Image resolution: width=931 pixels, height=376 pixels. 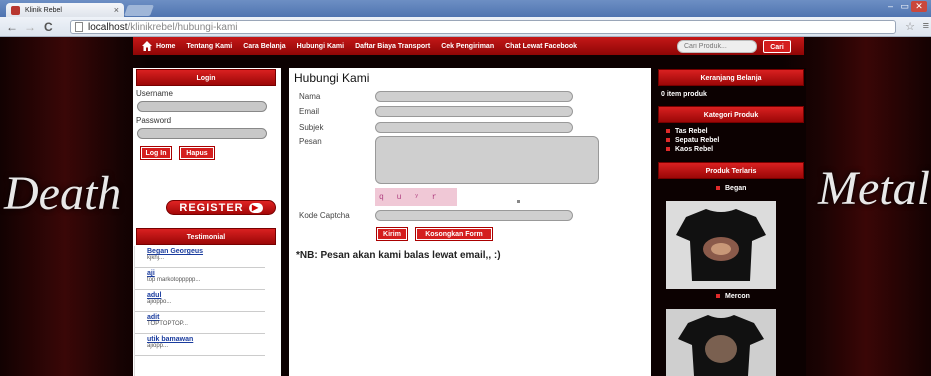 What do you see at coordinates (43, 10) in the screenshot?
I see `tab-title: Klinik Rebel` at bounding box center [43, 10].